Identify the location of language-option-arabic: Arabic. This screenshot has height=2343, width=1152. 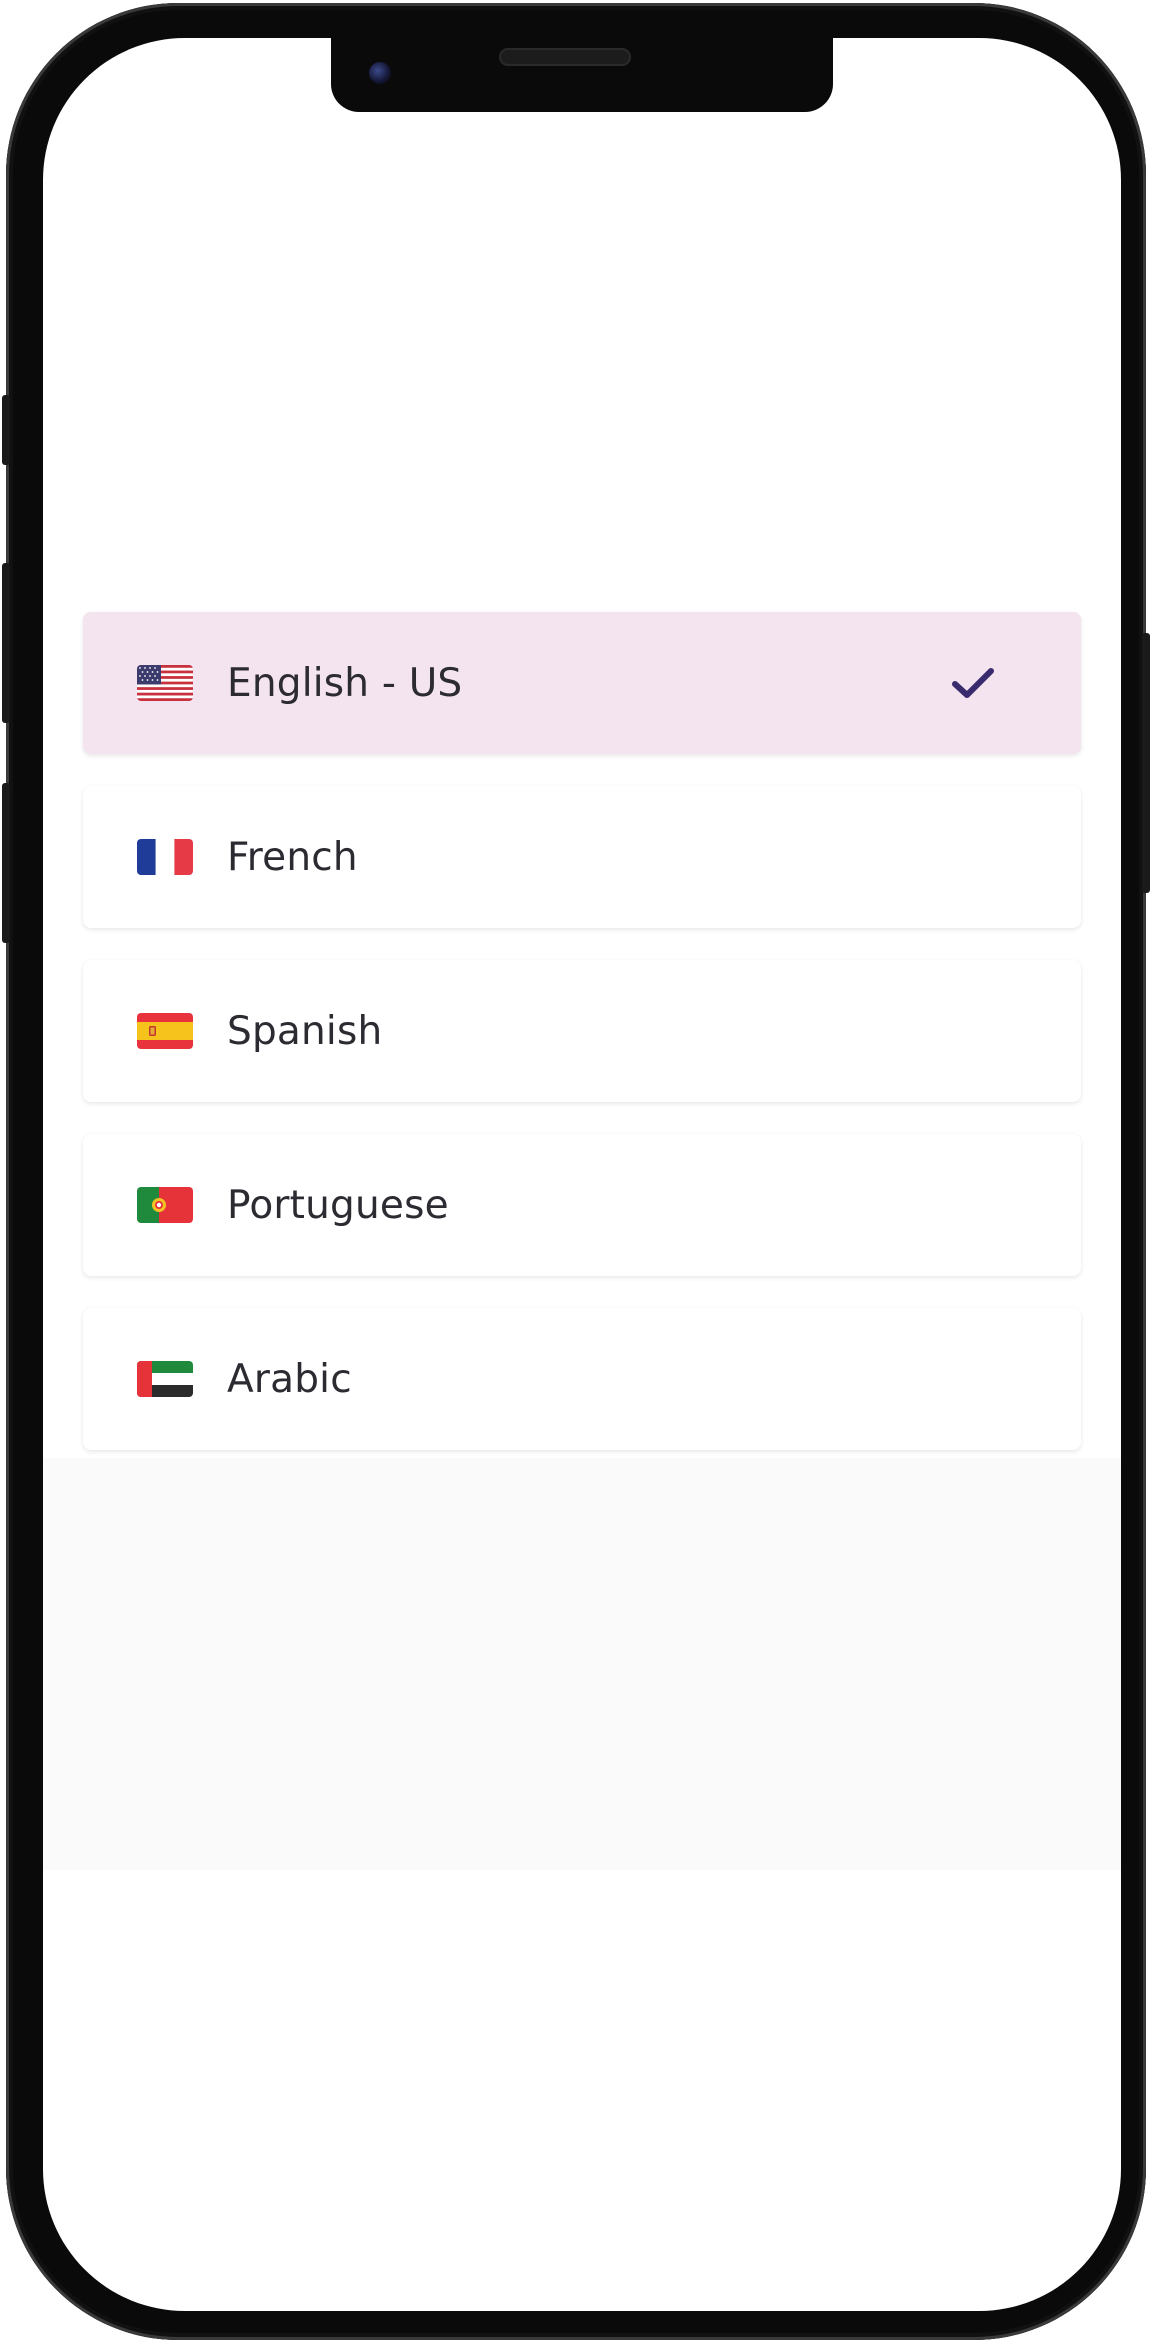
(582, 1379).